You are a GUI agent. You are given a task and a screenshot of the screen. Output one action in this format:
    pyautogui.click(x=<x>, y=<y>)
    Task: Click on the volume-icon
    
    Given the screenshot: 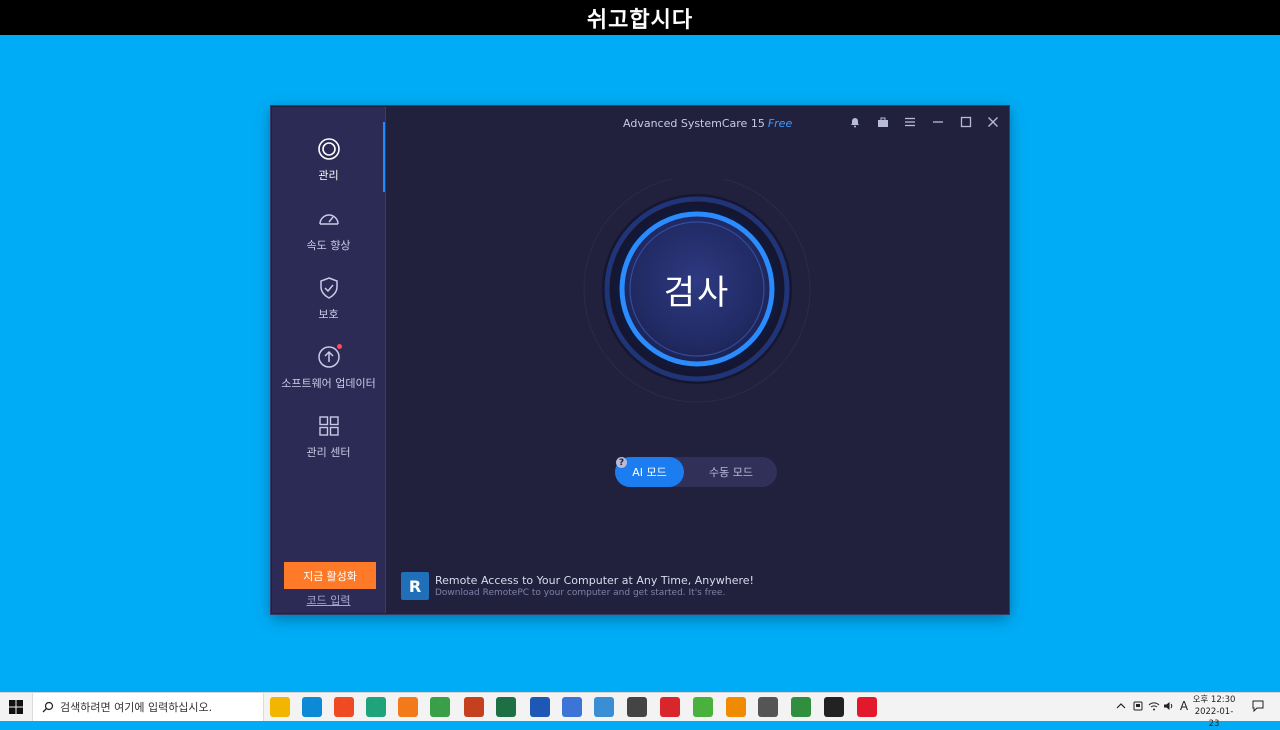 What is the action you would take?
    pyautogui.click(x=1169, y=706)
    